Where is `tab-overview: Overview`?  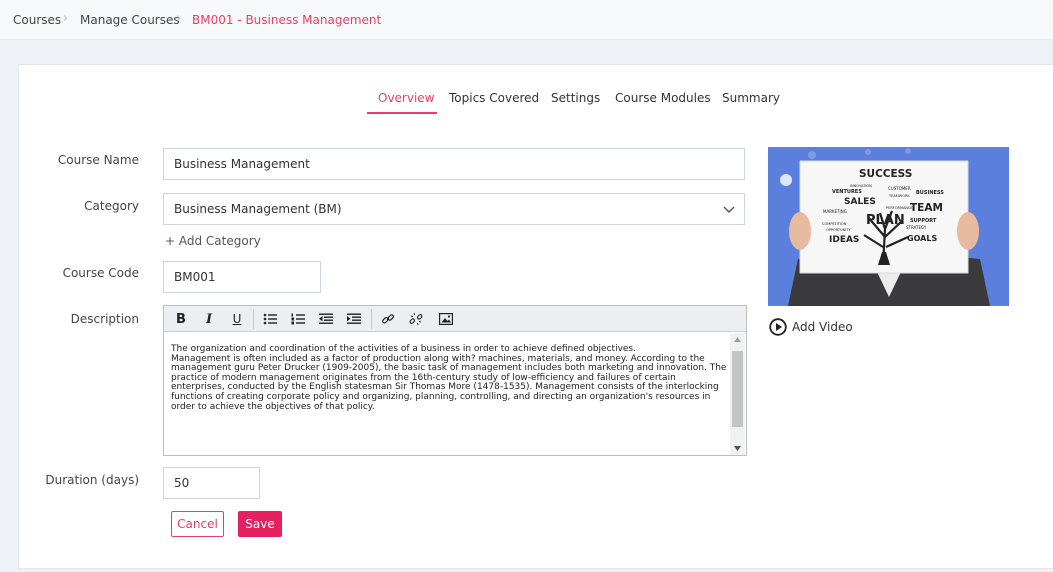 tab-overview: Overview is located at coordinates (406, 98).